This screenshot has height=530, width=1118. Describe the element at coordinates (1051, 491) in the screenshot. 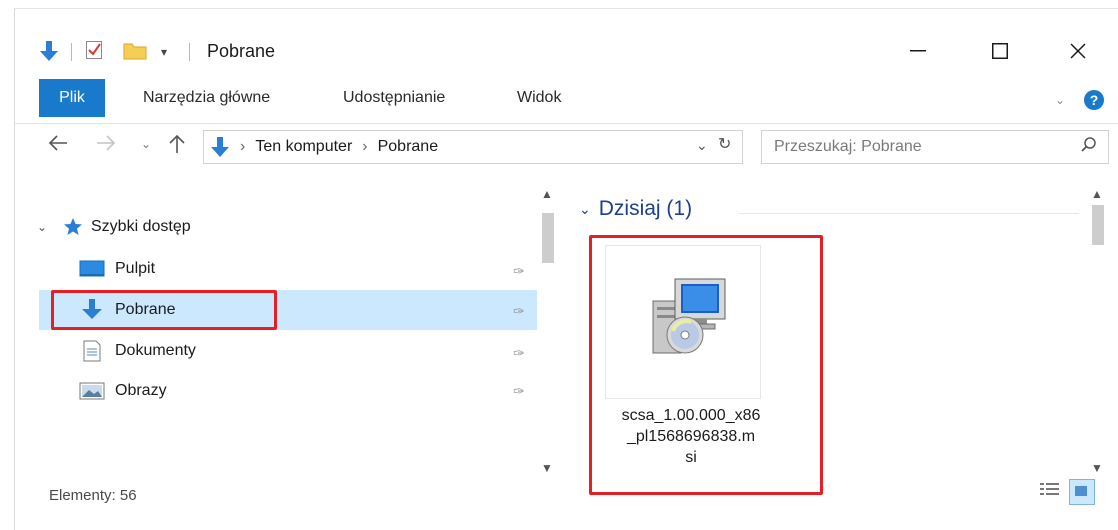

I see `details-view-icon` at that location.